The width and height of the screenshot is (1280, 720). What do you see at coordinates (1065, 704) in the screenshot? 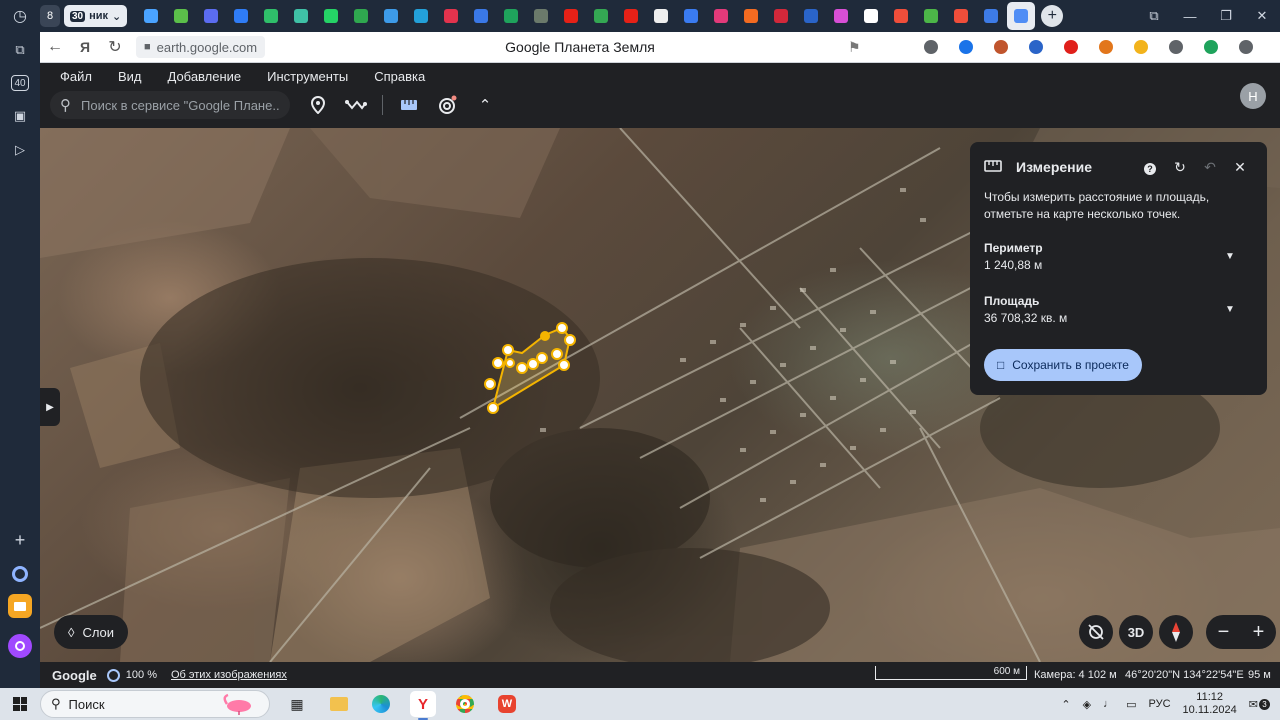
I see `chevron-up-icon: ⌃` at bounding box center [1065, 704].